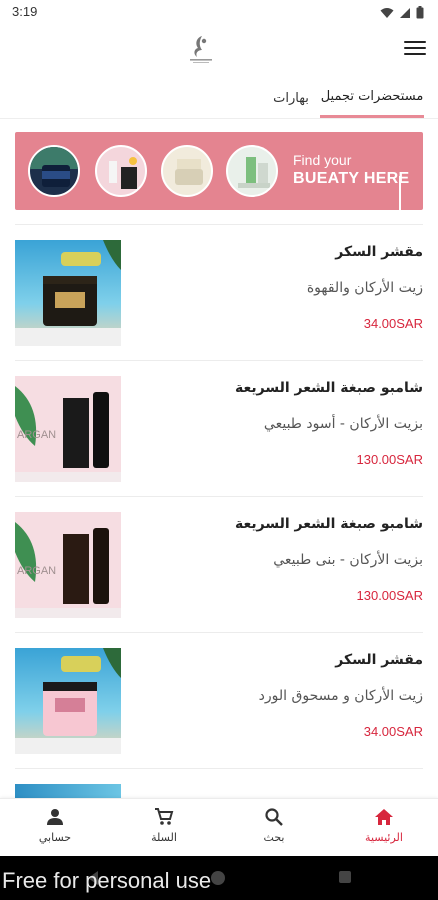  I want to click on recents-icon, so click(345, 877).